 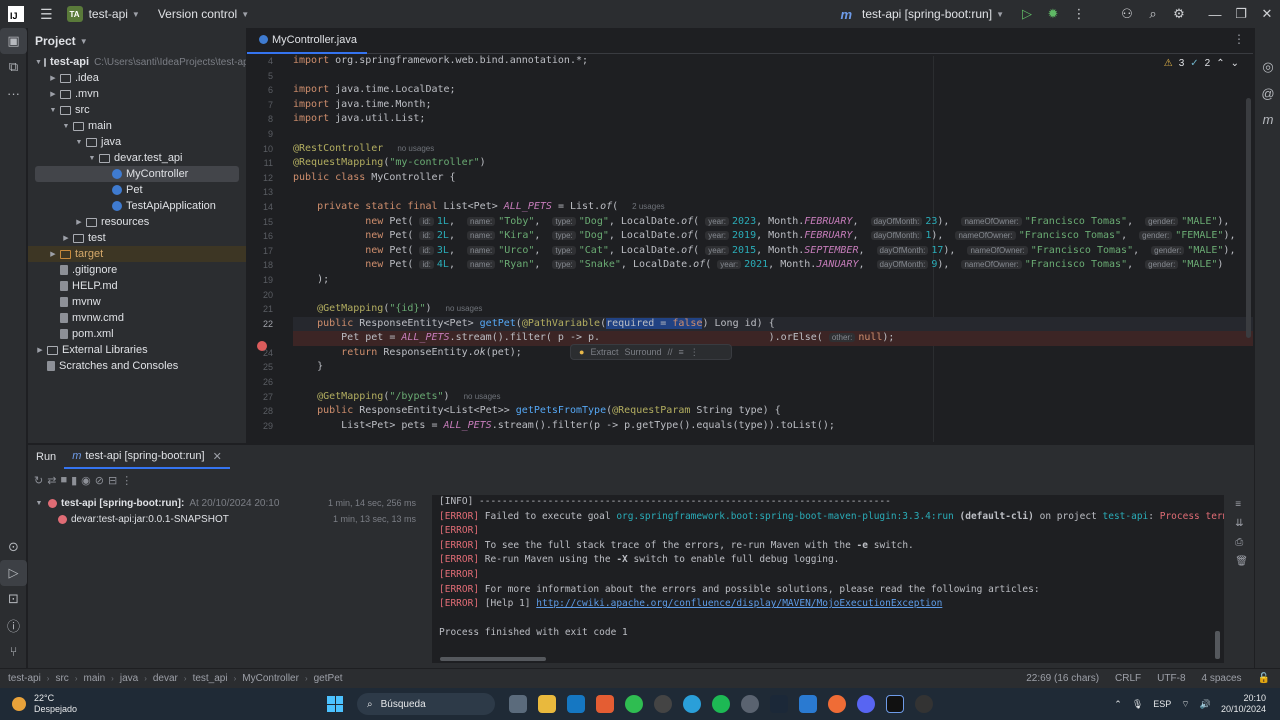 I want to click on breadcrumb-item: getPet, so click(x=328, y=678).